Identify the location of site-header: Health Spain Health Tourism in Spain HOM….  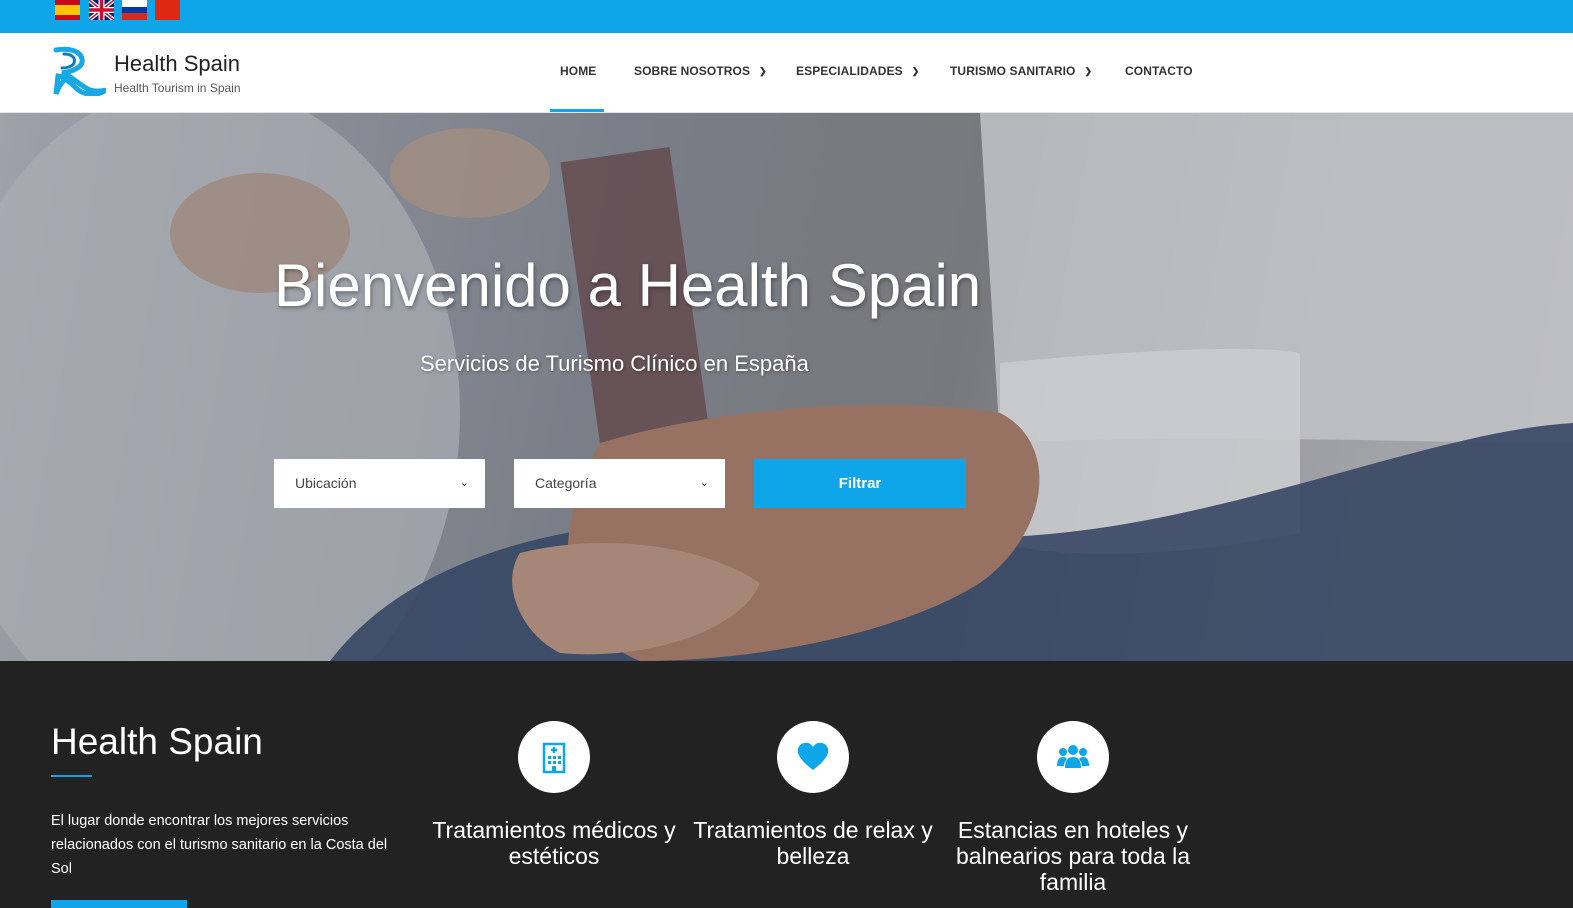
(786, 73).